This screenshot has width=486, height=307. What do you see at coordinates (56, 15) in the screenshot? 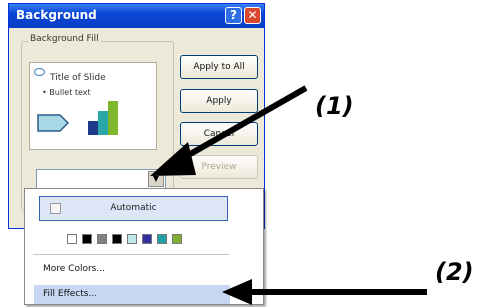
I see `dialog-title: Background` at bounding box center [56, 15].